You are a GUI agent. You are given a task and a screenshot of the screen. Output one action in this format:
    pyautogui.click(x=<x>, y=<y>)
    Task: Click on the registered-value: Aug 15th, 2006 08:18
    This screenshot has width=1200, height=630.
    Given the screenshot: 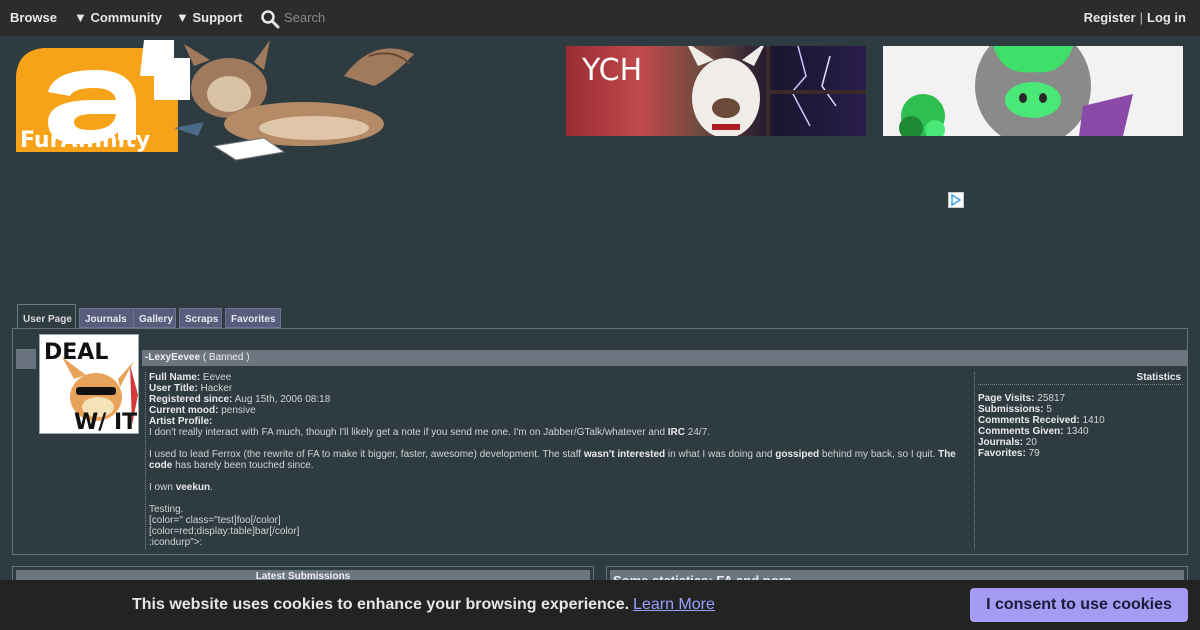 What is the action you would take?
    pyautogui.click(x=282, y=399)
    